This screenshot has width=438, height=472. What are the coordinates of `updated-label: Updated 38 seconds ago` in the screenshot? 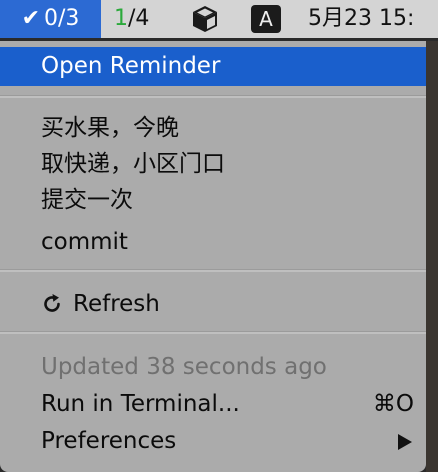 It's located at (184, 367).